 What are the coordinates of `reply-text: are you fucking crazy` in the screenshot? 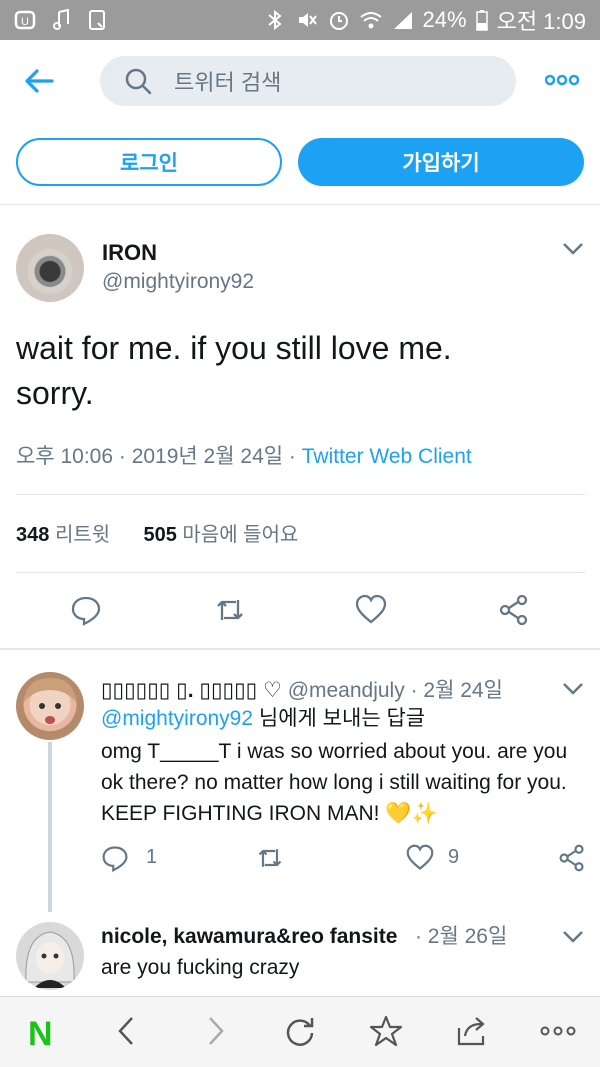 It's located at (200, 967).